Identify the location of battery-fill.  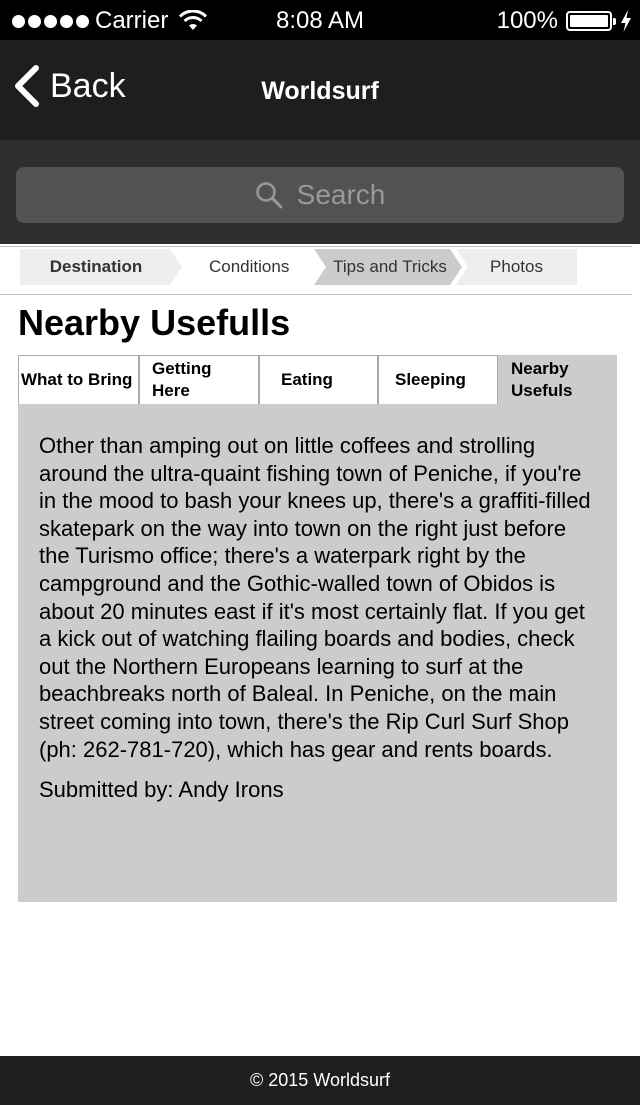
(589, 21).